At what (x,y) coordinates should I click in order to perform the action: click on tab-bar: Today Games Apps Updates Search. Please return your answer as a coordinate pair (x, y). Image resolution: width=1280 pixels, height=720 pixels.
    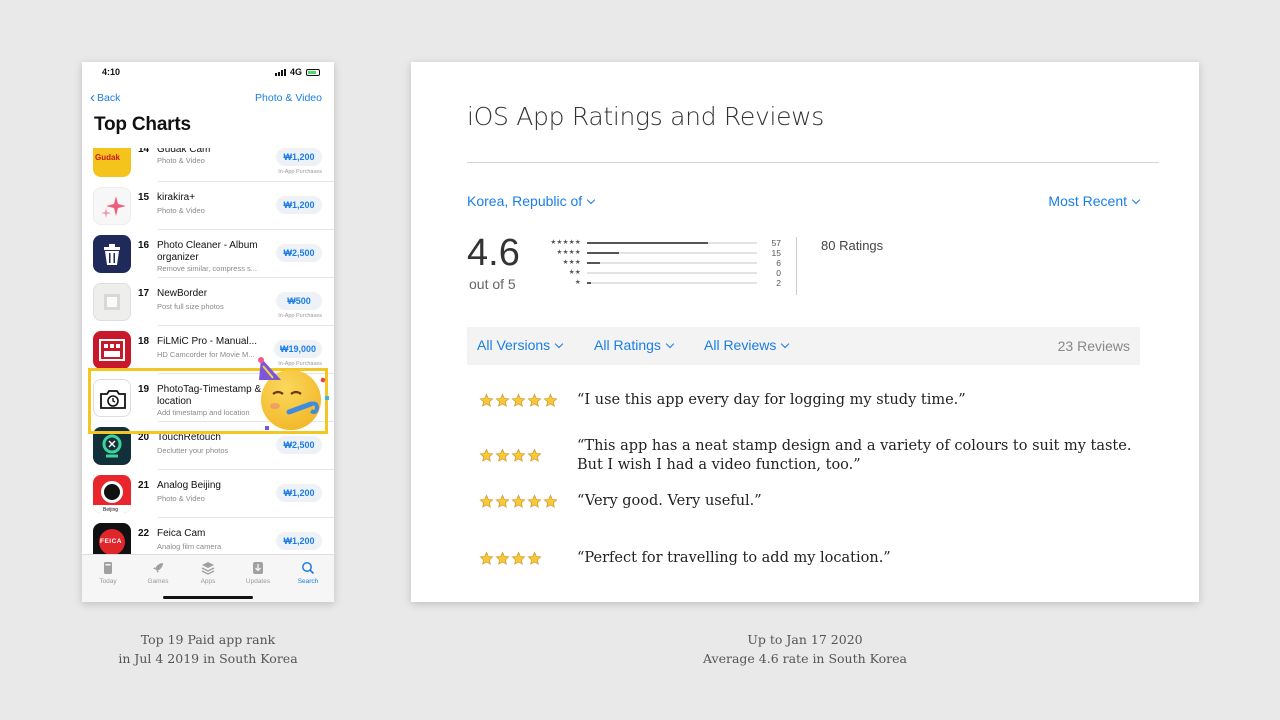
    Looking at the image, I should click on (208, 578).